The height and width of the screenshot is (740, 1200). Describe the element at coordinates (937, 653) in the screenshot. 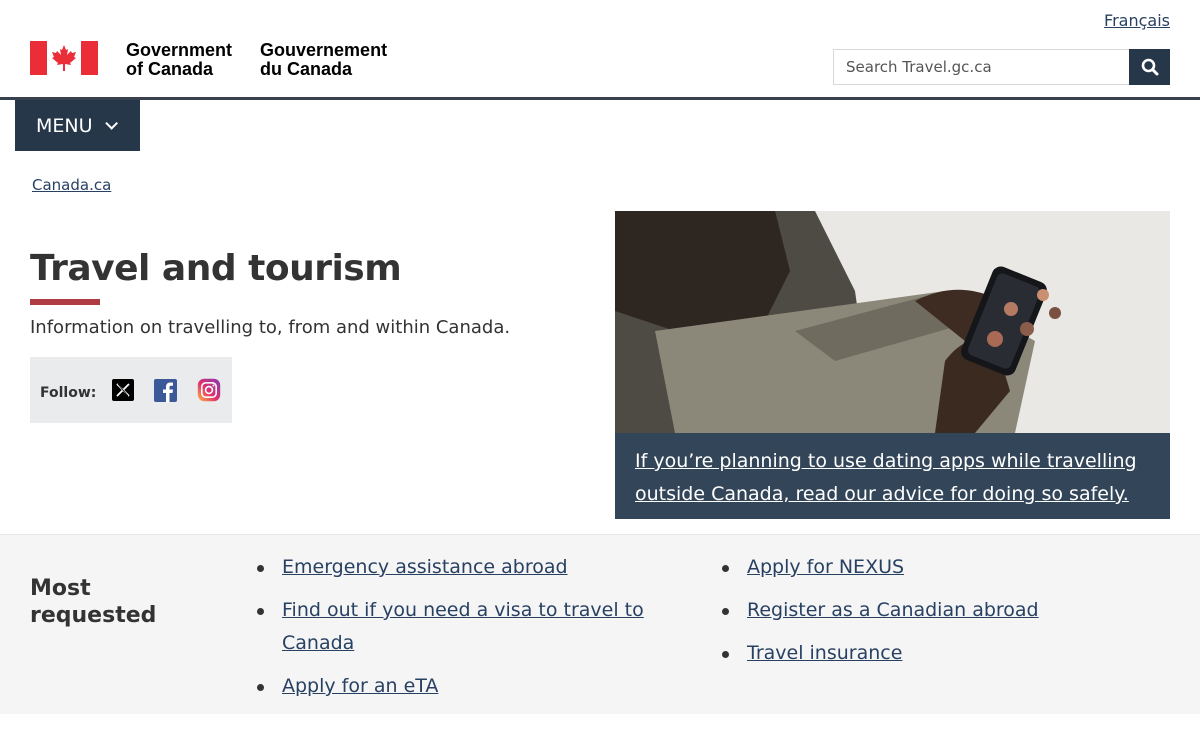

I see `list-item: Travel insurance` at that location.